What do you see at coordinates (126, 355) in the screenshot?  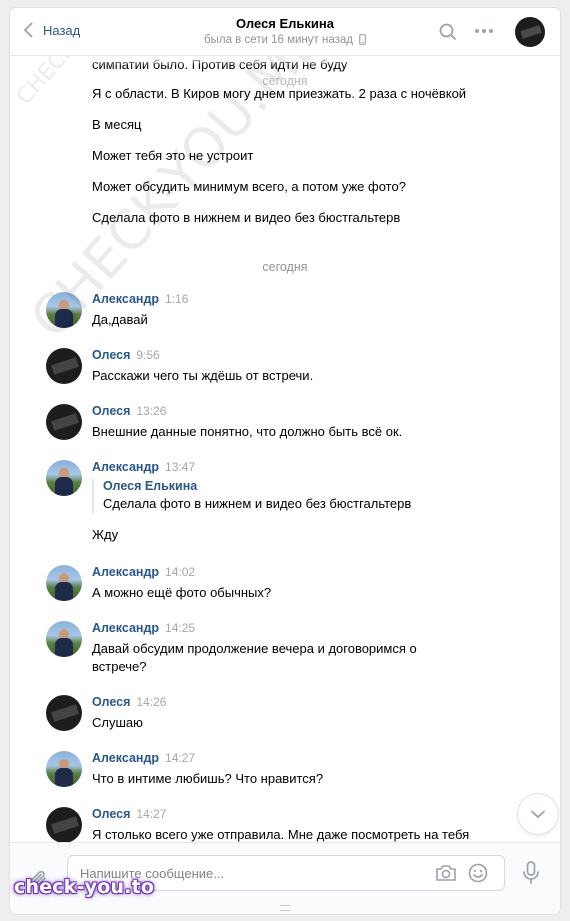 I see `message-author: Олеся 9:56` at bounding box center [126, 355].